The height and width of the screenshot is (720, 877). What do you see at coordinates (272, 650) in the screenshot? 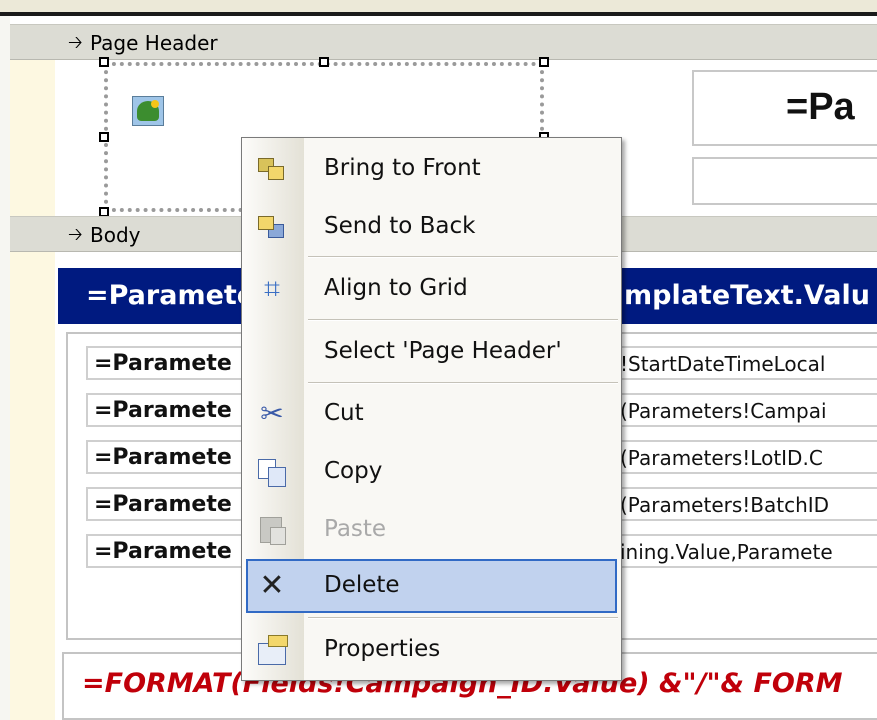
I see `properties-icon` at bounding box center [272, 650].